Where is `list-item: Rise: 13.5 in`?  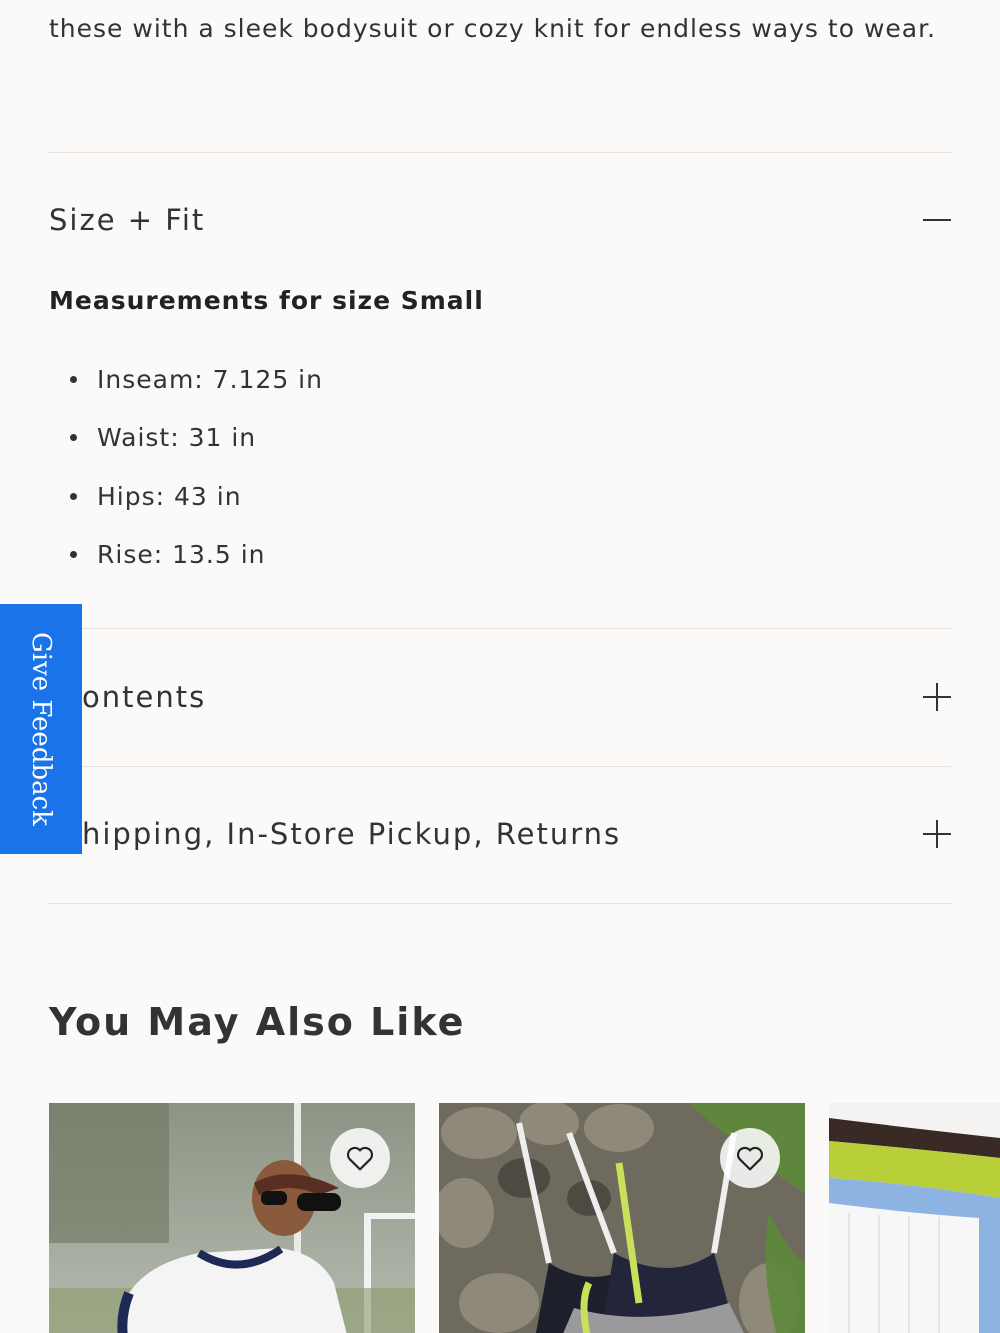
list-item: Rise: 13.5 in is located at coordinates (196, 555).